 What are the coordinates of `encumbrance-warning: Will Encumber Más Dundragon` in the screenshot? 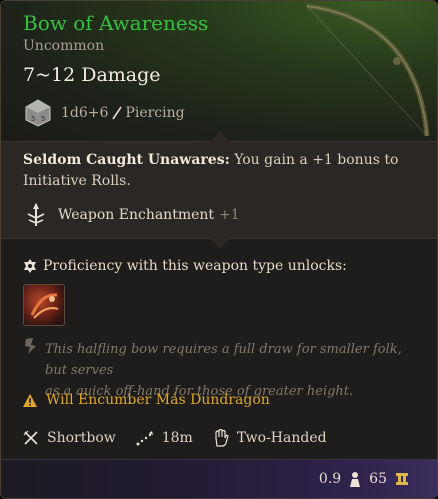 It's located at (146, 400).